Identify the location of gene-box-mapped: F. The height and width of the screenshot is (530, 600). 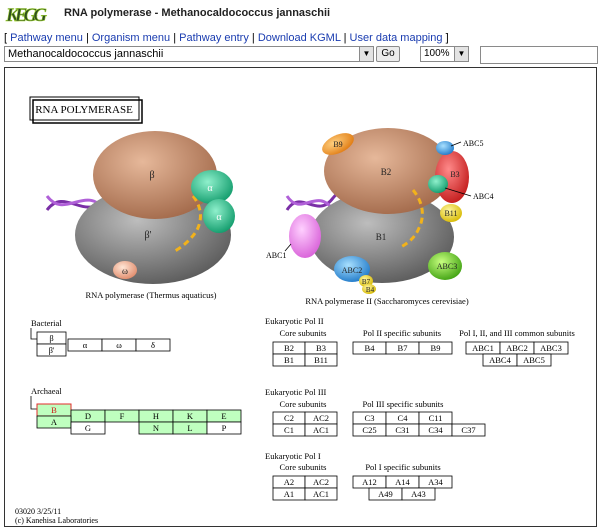
(122, 416).